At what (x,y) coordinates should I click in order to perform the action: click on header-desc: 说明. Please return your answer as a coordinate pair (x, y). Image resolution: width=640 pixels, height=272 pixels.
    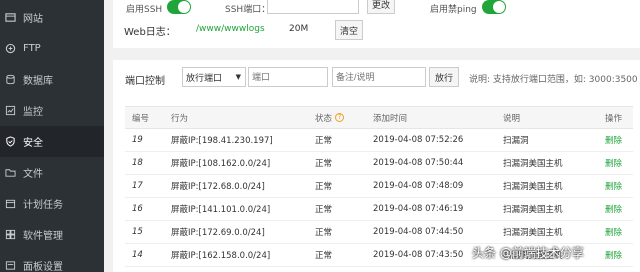
    Looking at the image, I should click on (512, 118).